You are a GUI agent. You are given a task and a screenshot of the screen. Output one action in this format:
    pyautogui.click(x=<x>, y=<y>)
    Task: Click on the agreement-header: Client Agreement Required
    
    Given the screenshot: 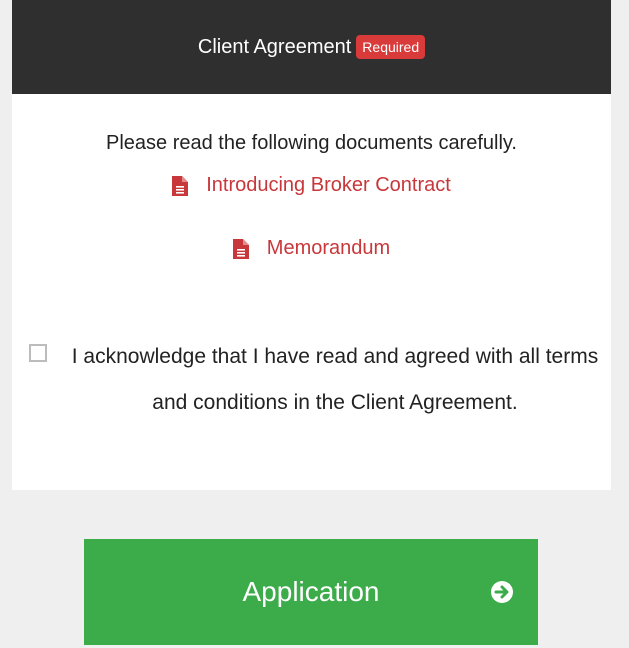 What is the action you would take?
    pyautogui.click(x=311, y=47)
    